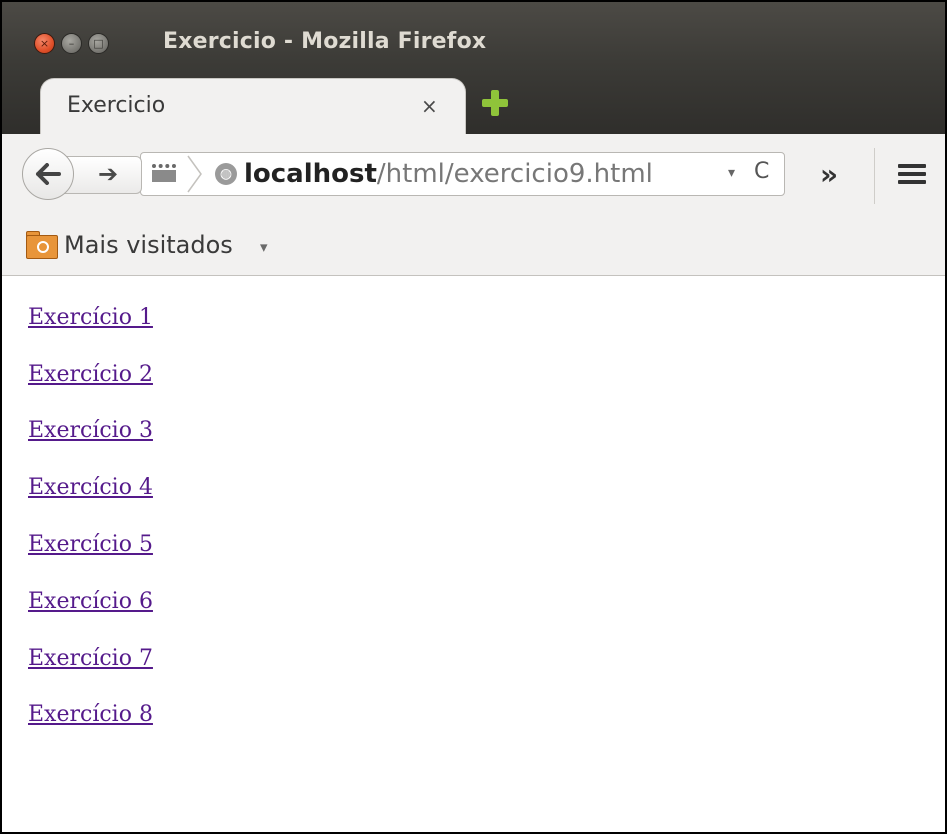 The image size is (947, 834). Describe the element at coordinates (829, 174) in the screenshot. I see `overflow-chevron-icon: »` at that location.